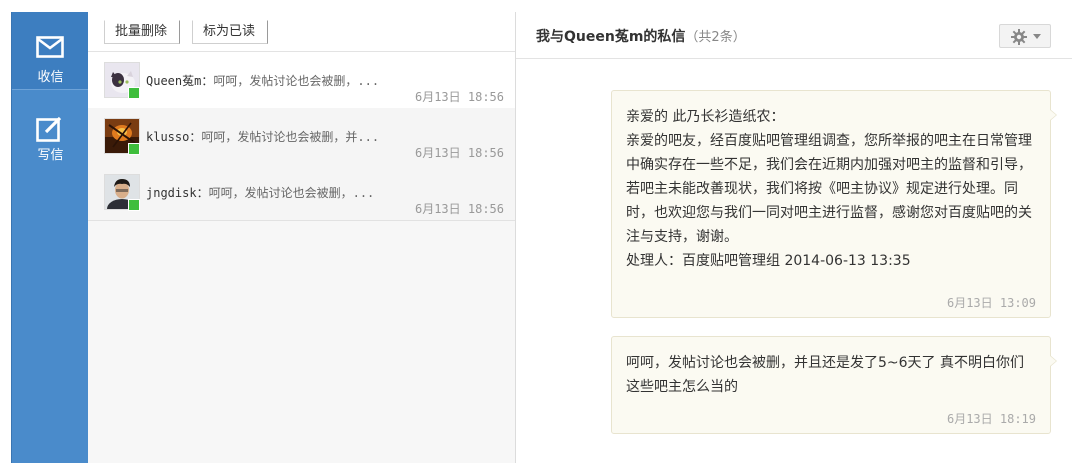 The width and height of the screenshot is (1072, 463). What do you see at coordinates (991, 419) in the screenshot?
I see `message-time: 6月13日 18:19` at bounding box center [991, 419].